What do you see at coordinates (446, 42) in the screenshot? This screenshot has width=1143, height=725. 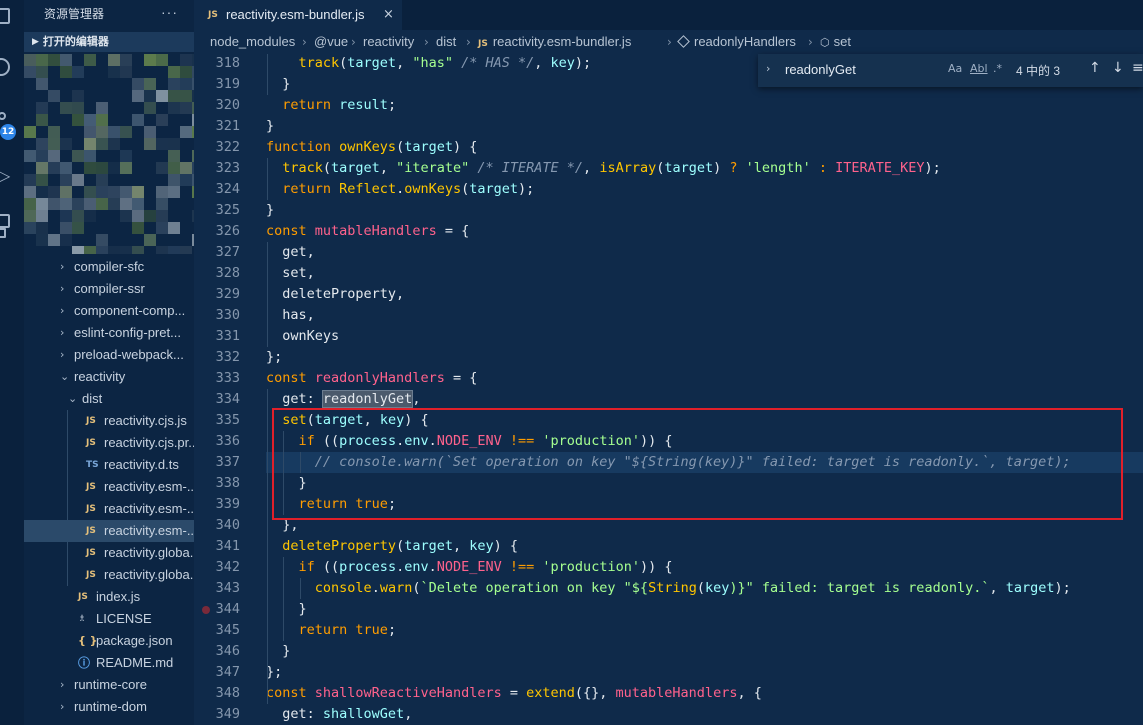 I see `breadcrumb-item: dist` at bounding box center [446, 42].